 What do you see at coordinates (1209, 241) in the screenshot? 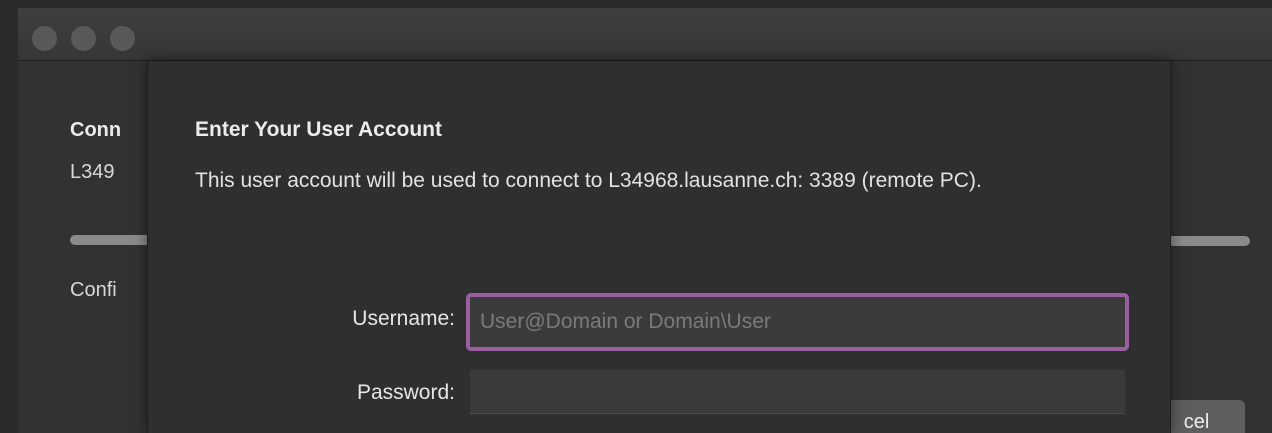
I see `connection-progress-bar-end` at bounding box center [1209, 241].